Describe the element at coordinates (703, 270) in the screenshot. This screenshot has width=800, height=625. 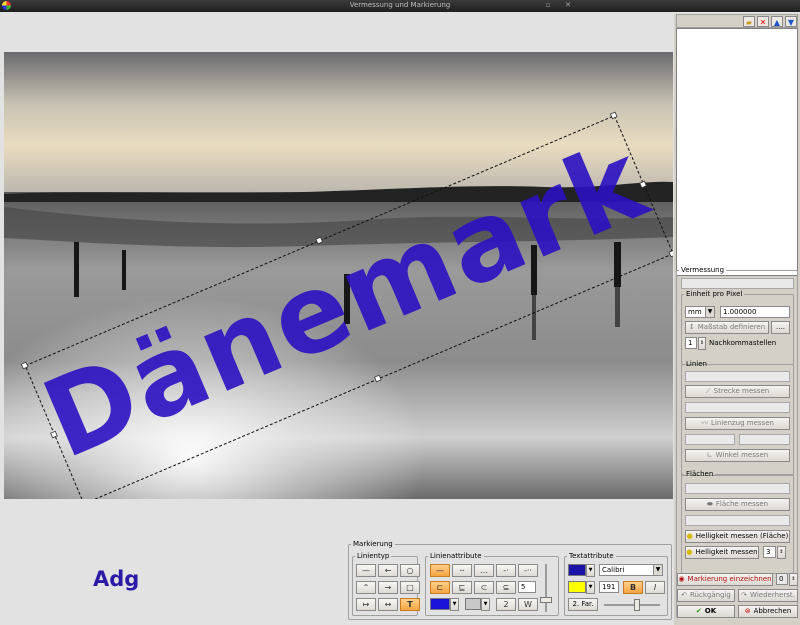
I see `vermessung-label: Vermessung` at that location.